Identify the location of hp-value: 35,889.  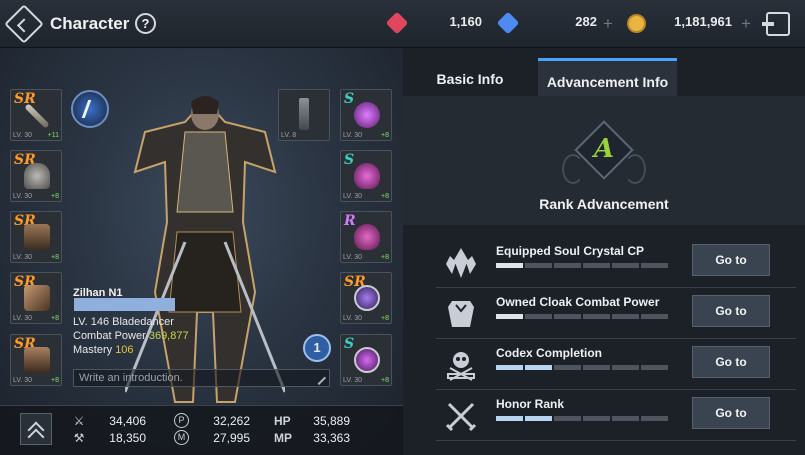
(331, 421).